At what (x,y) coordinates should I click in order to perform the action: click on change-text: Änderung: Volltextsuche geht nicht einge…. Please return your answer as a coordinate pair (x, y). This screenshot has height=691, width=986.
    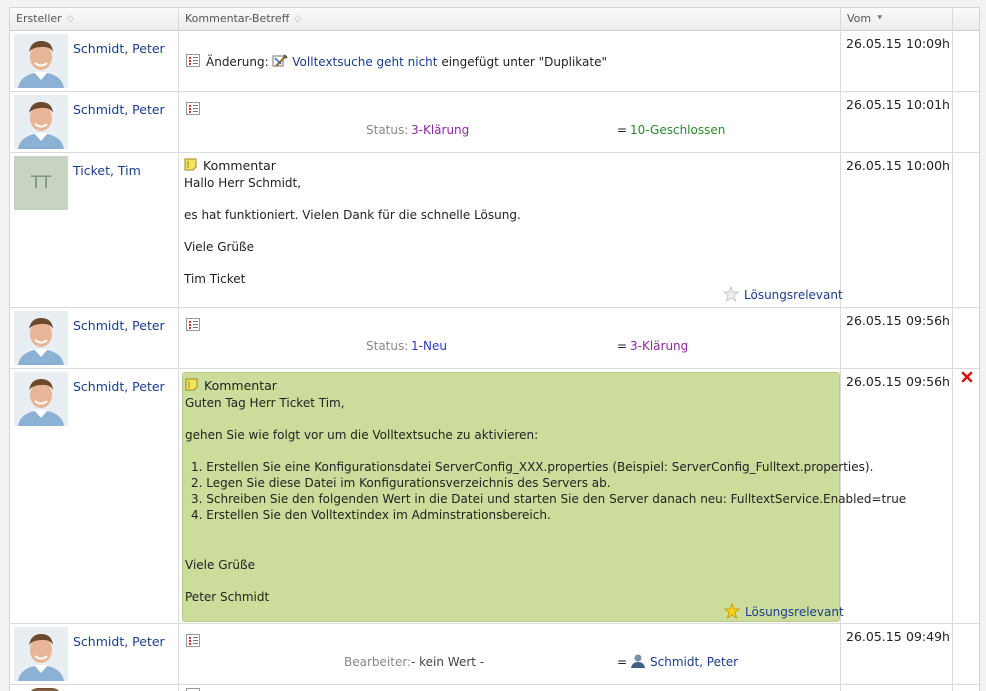
    Looking at the image, I should click on (406, 61).